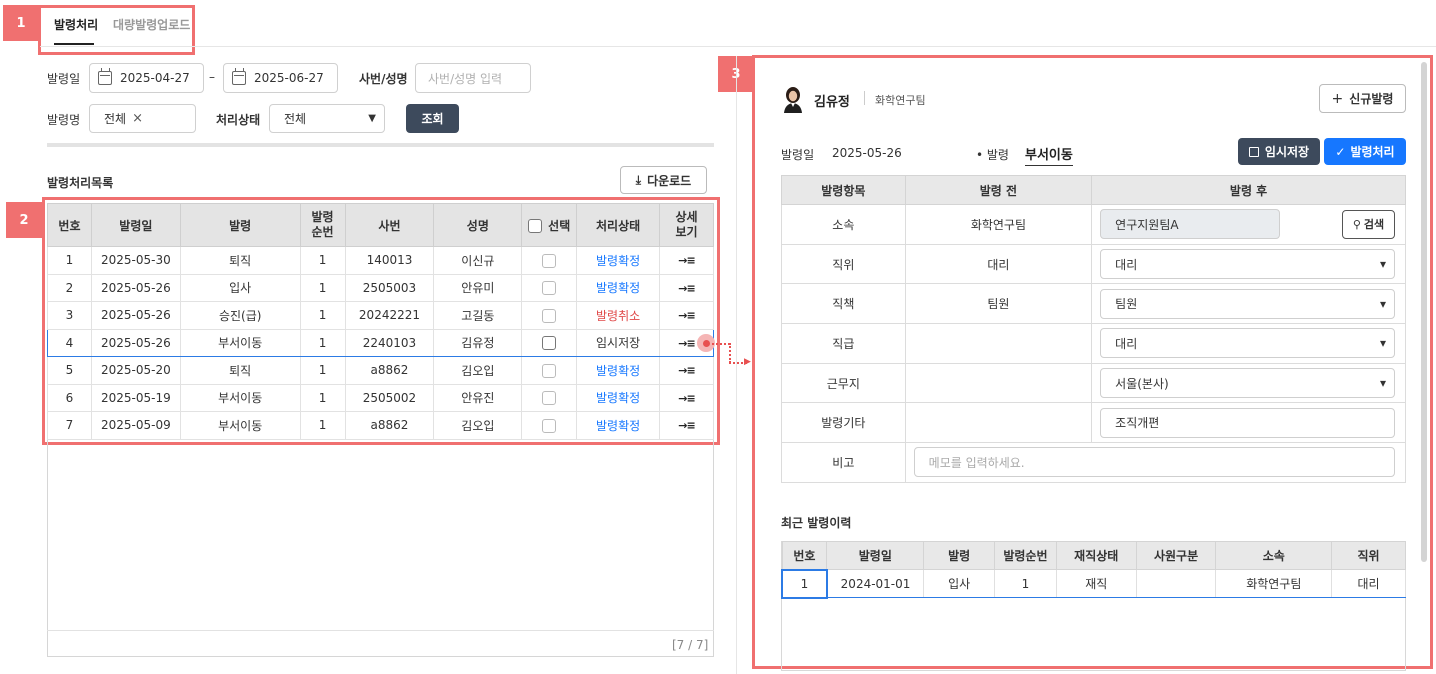 The width and height of the screenshot is (1436, 674). What do you see at coordinates (323, 260) in the screenshot?
I see `cell-seq: 1` at bounding box center [323, 260].